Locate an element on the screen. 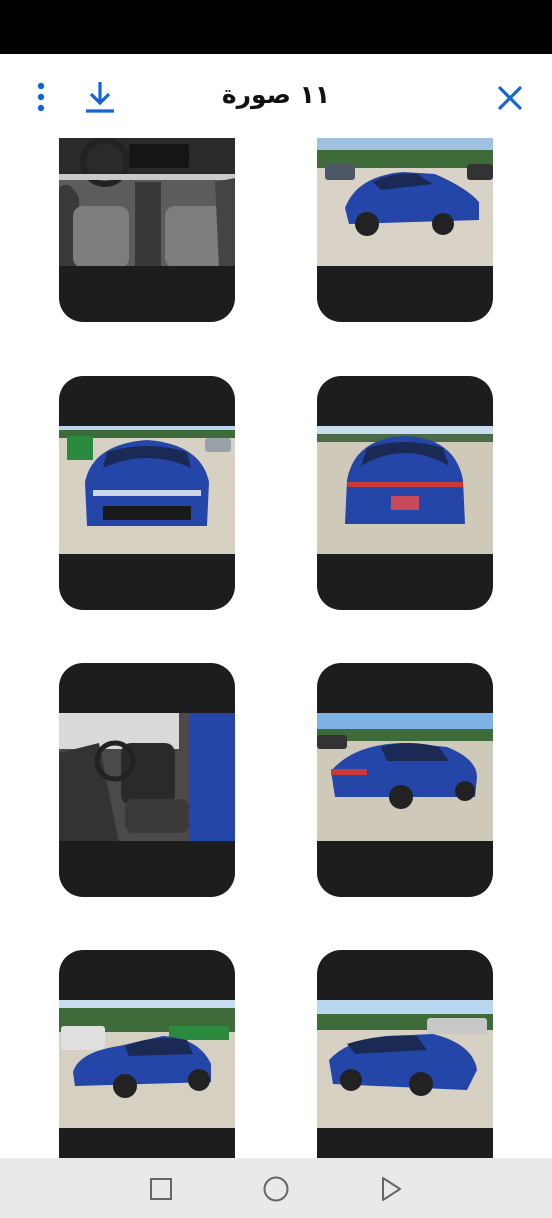 The width and height of the screenshot is (552, 1218). circle-icon is located at coordinates (276, 1189).